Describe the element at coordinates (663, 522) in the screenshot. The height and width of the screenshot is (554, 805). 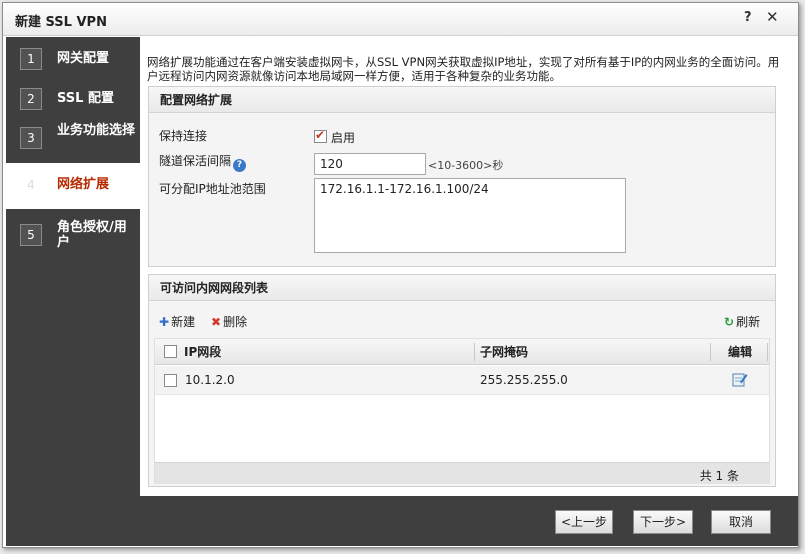
I see `next-step-button: 下一步>` at that location.